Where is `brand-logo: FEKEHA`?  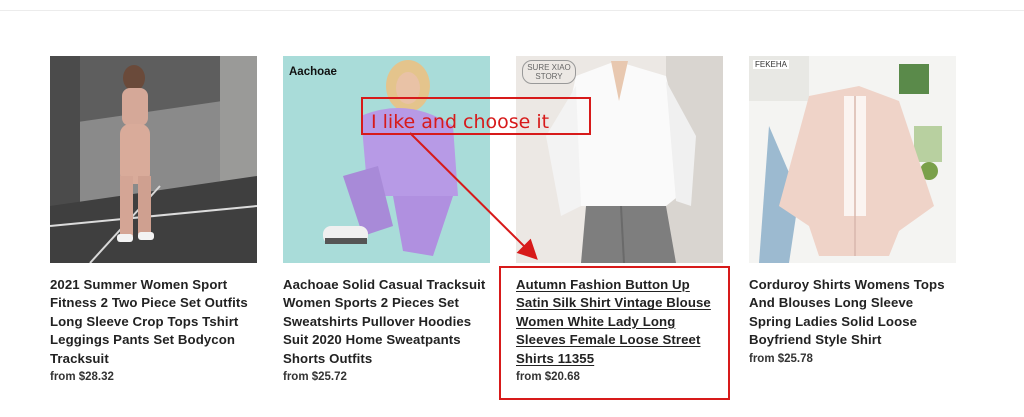
brand-logo: FEKEHA is located at coordinates (771, 64).